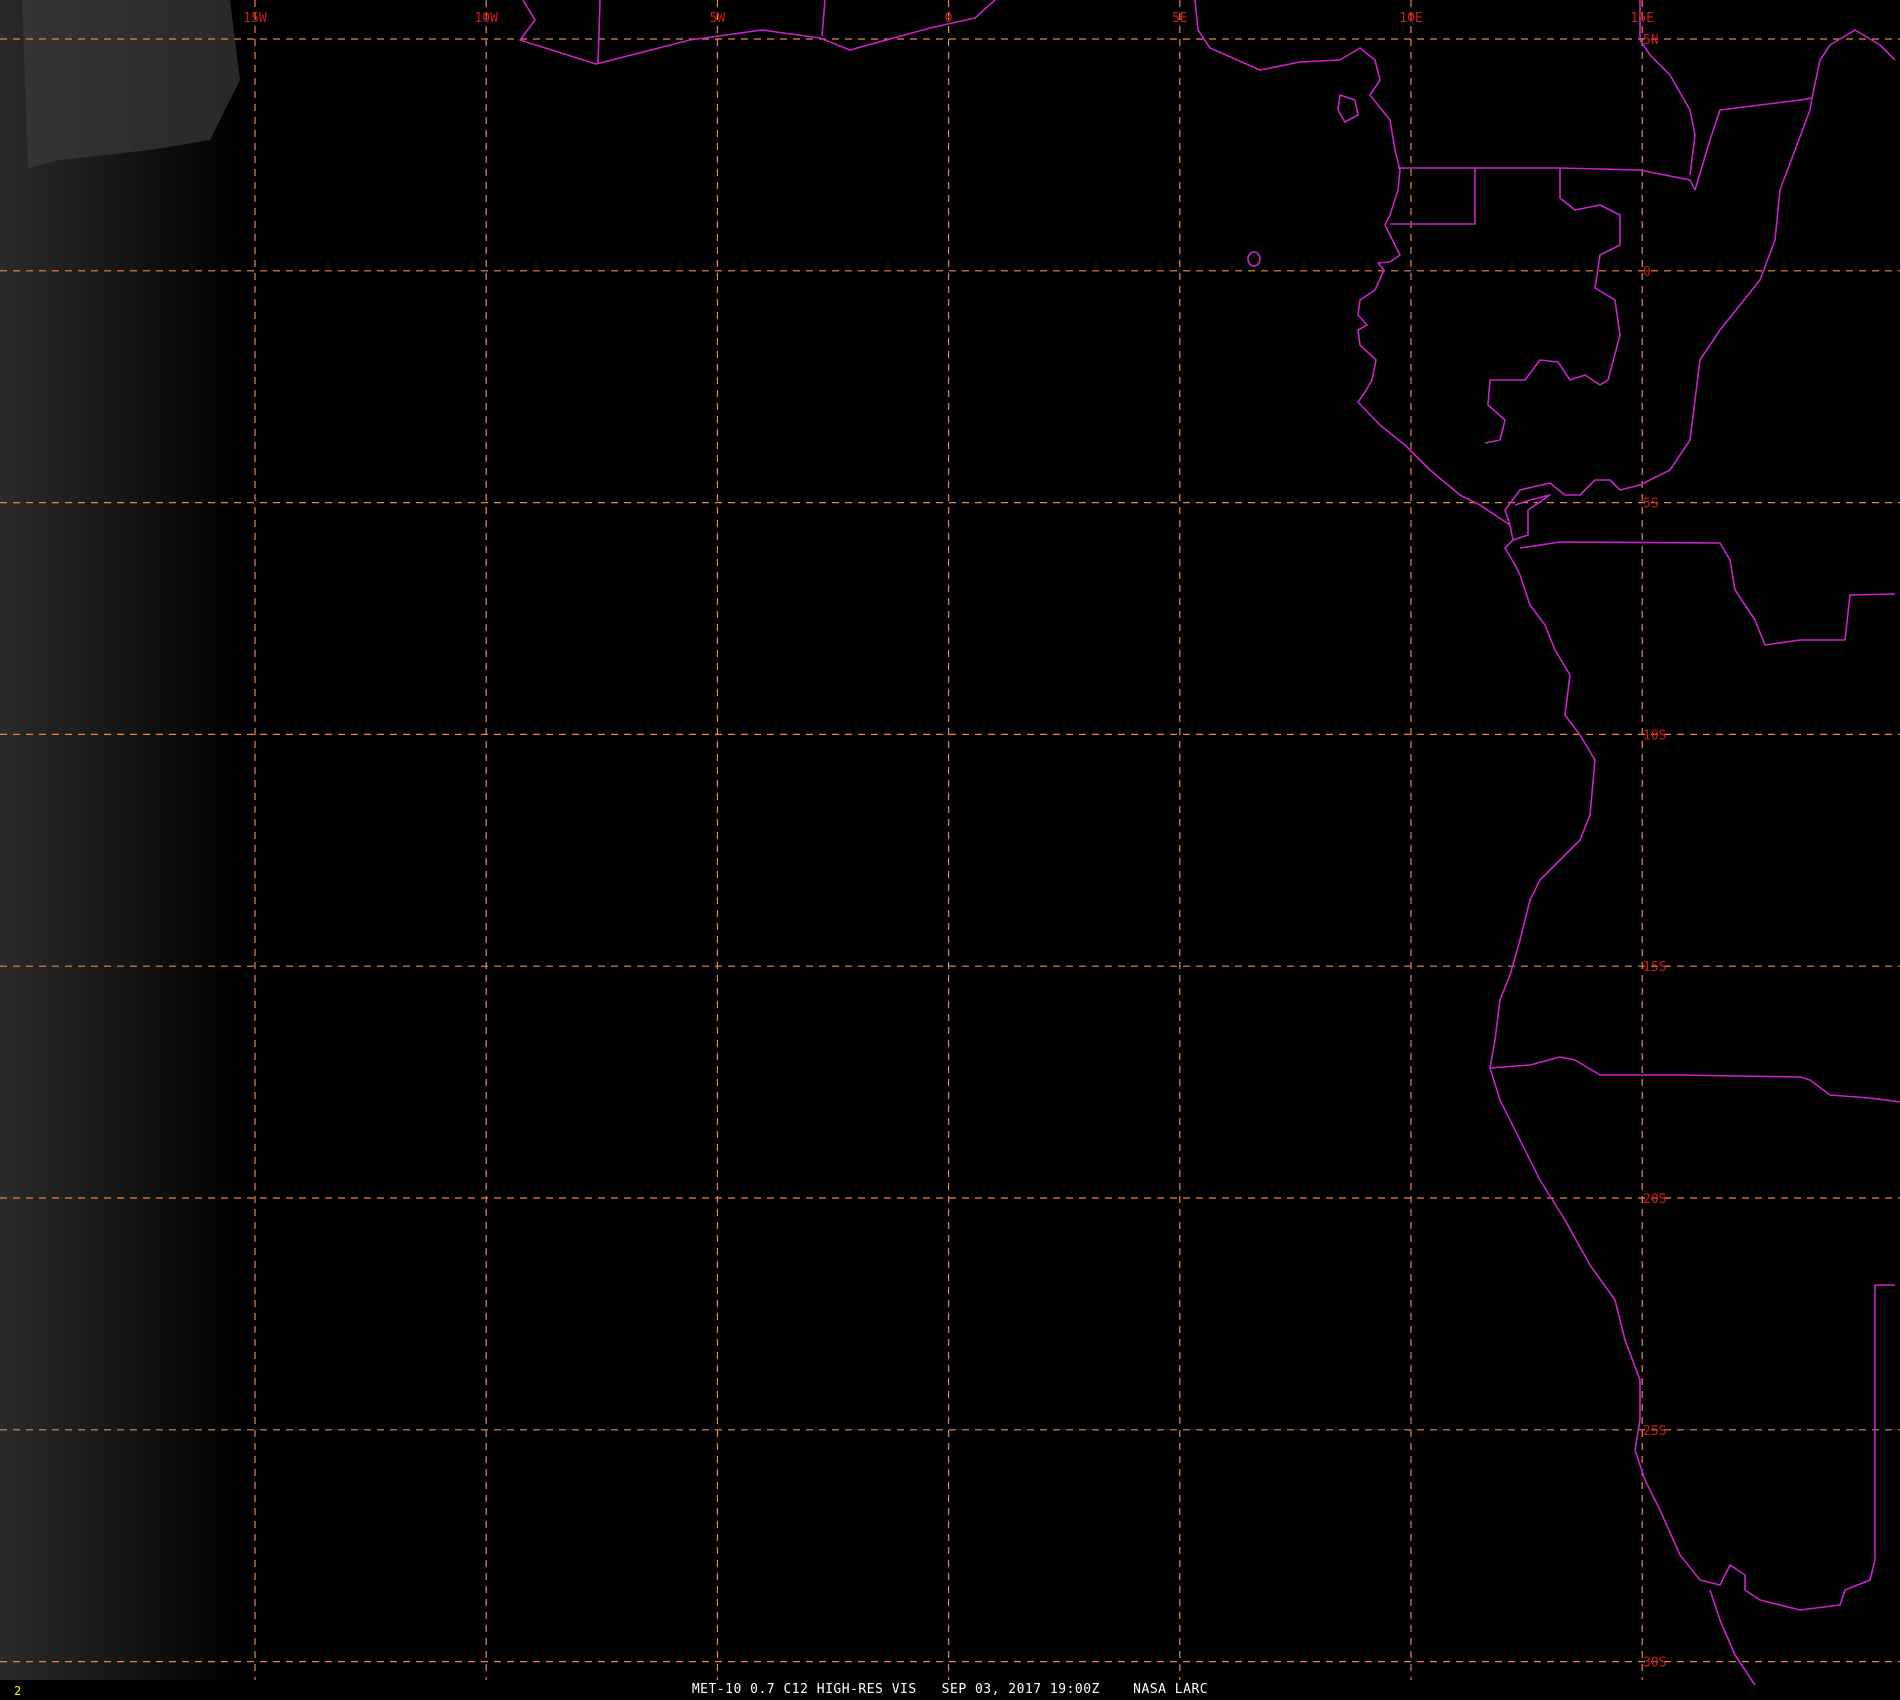  What do you see at coordinates (1180, 18) in the screenshot?
I see `longitude-label: 5E` at bounding box center [1180, 18].